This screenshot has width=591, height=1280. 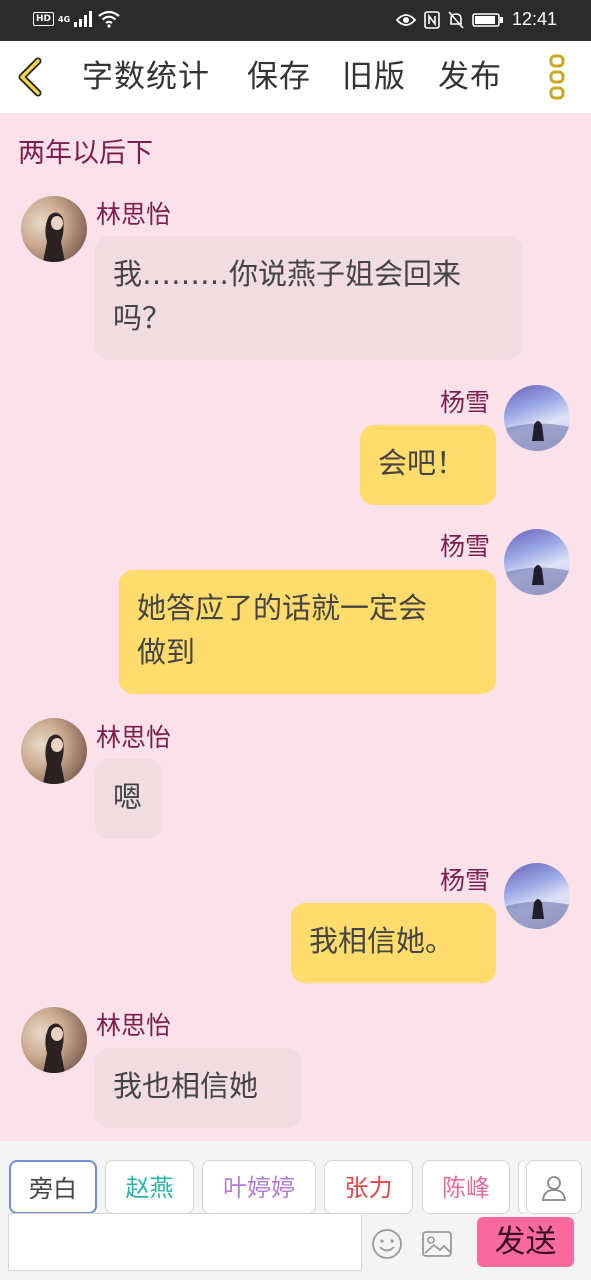 I want to click on status-left: HD 4G, so click(x=76, y=19).